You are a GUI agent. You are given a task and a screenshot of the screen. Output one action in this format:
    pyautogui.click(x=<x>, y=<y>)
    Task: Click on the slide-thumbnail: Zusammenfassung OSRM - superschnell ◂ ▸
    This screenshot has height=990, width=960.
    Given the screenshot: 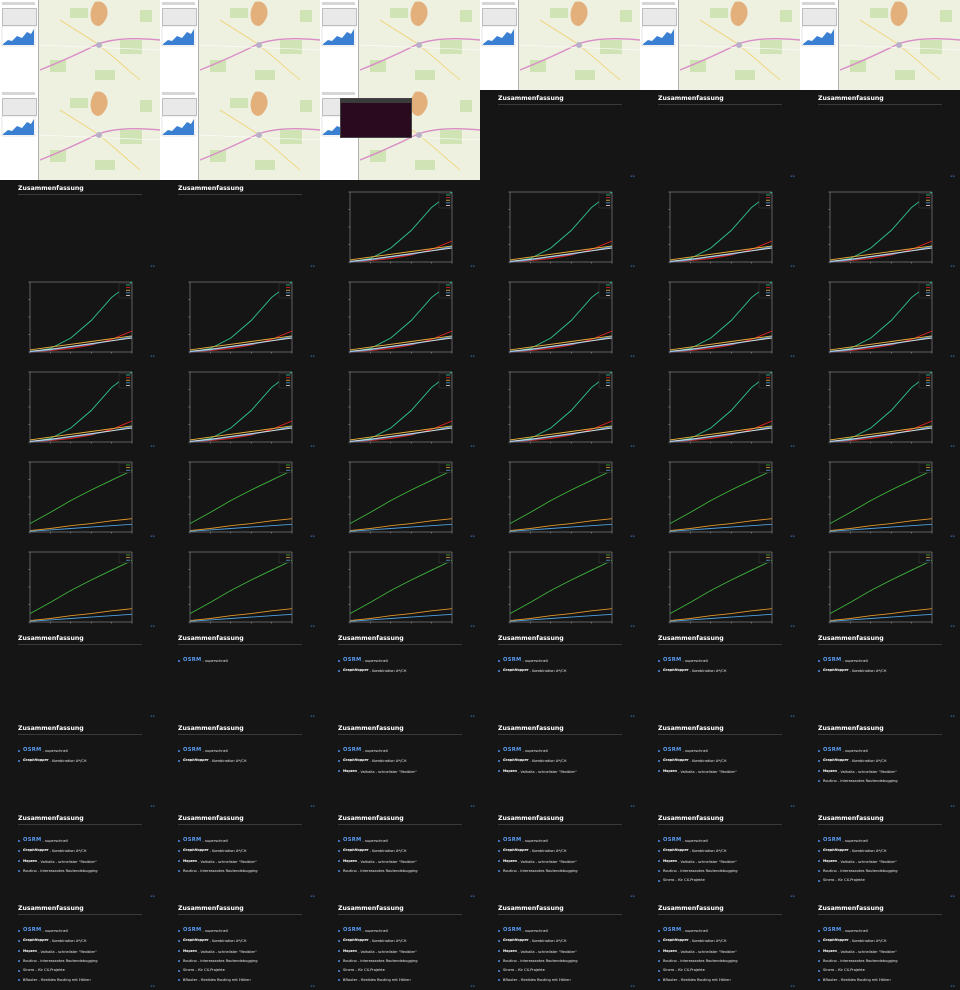 What is the action you would take?
    pyautogui.click(x=240, y=675)
    